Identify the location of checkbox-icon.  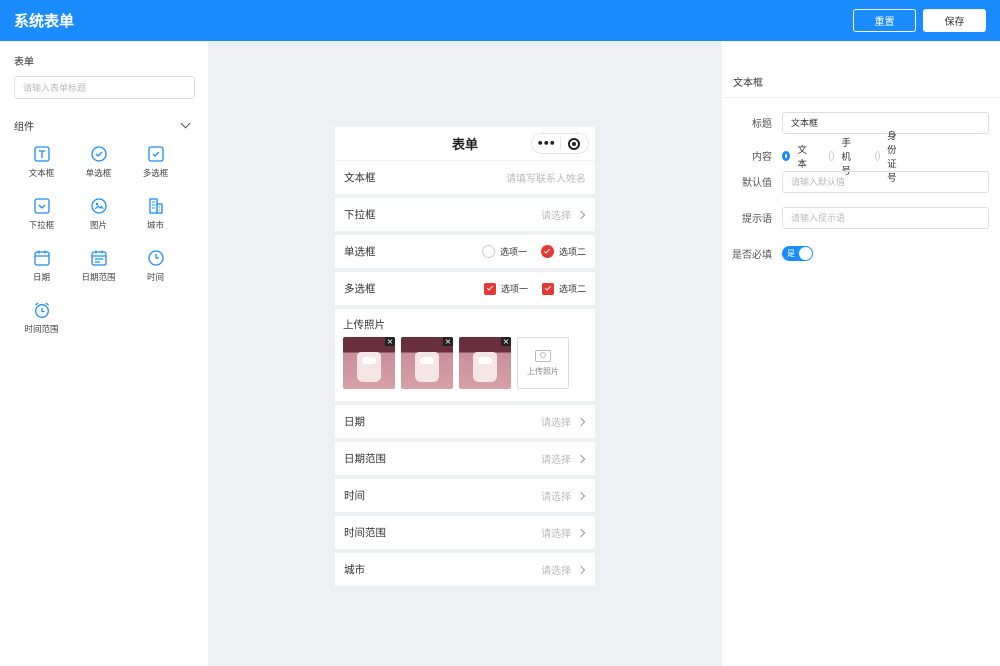
(155, 154).